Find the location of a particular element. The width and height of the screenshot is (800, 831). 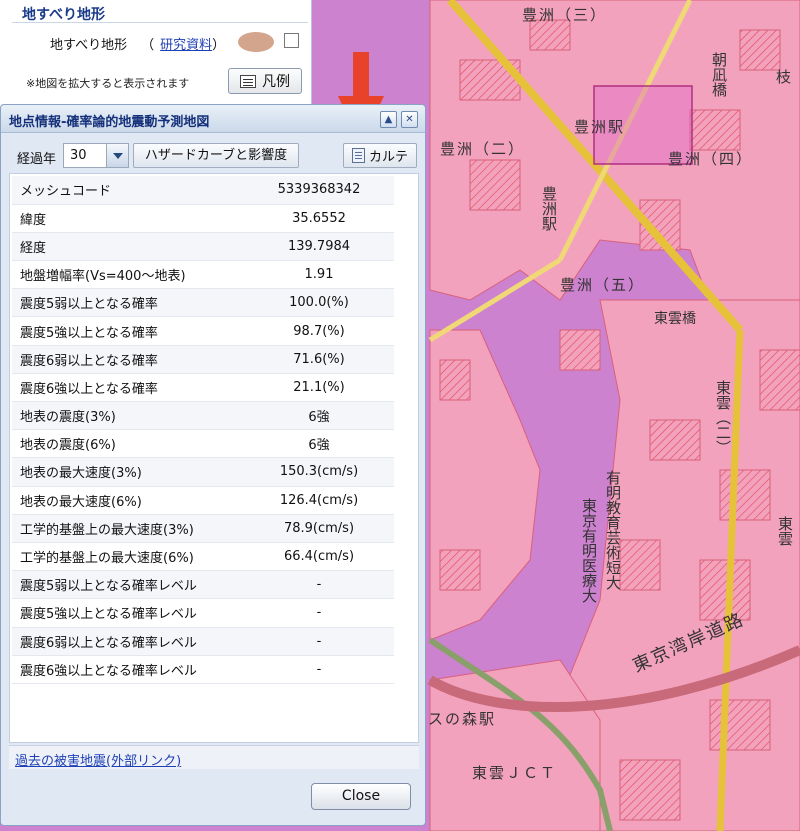

row-key: 工学的基盤上の最大速度(6%) is located at coordinates (128, 557).